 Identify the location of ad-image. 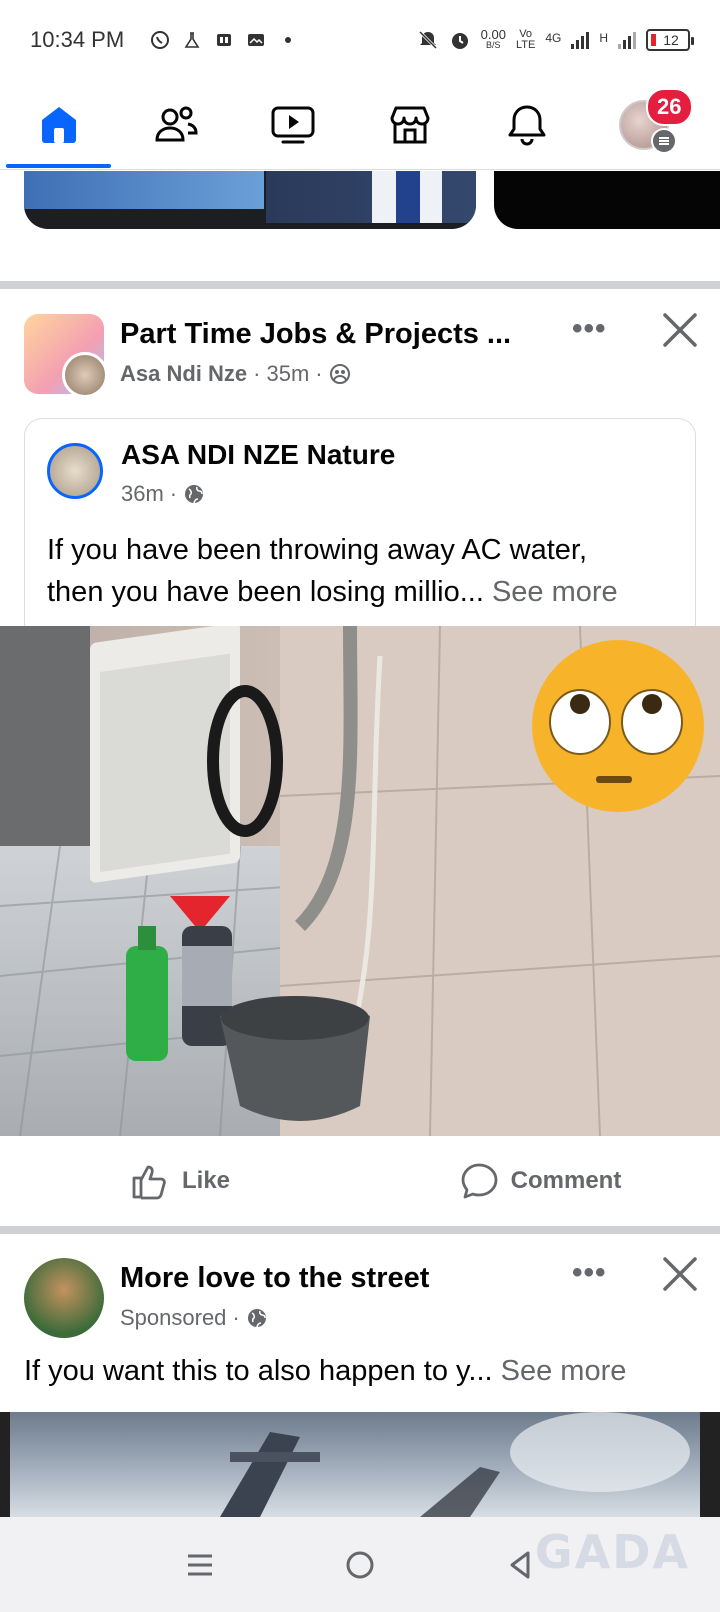
(360, 1464).